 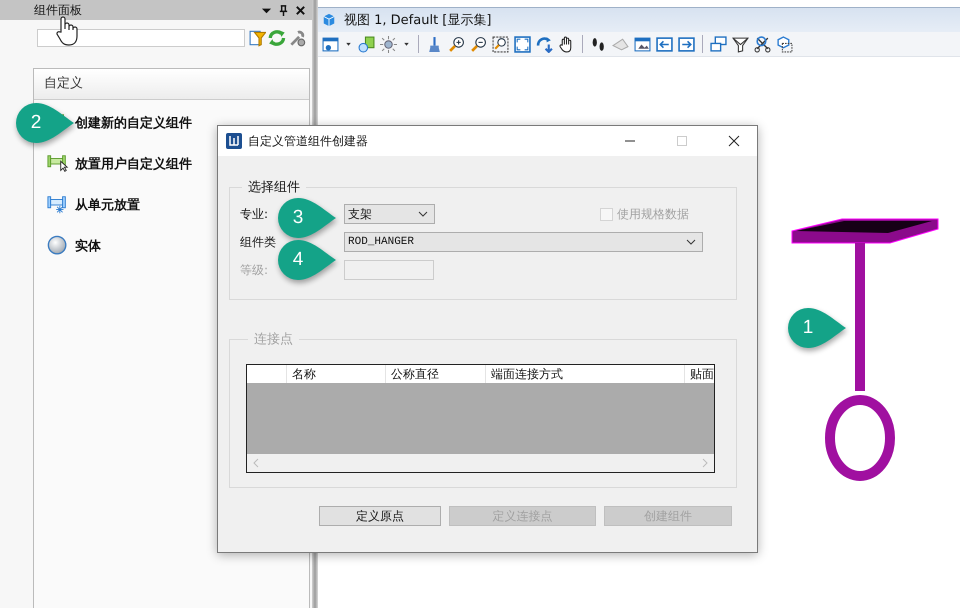 What do you see at coordinates (366, 44) in the screenshot?
I see `shapes-icon` at bounding box center [366, 44].